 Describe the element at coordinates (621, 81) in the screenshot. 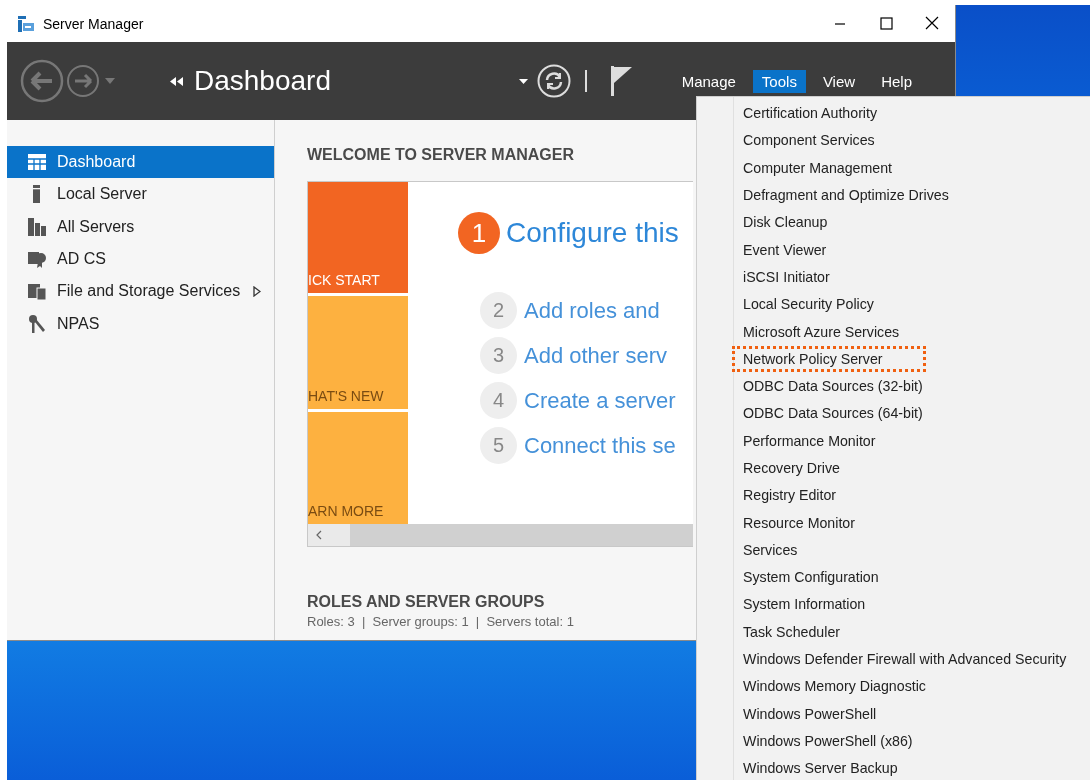

I see `flag-icon` at that location.